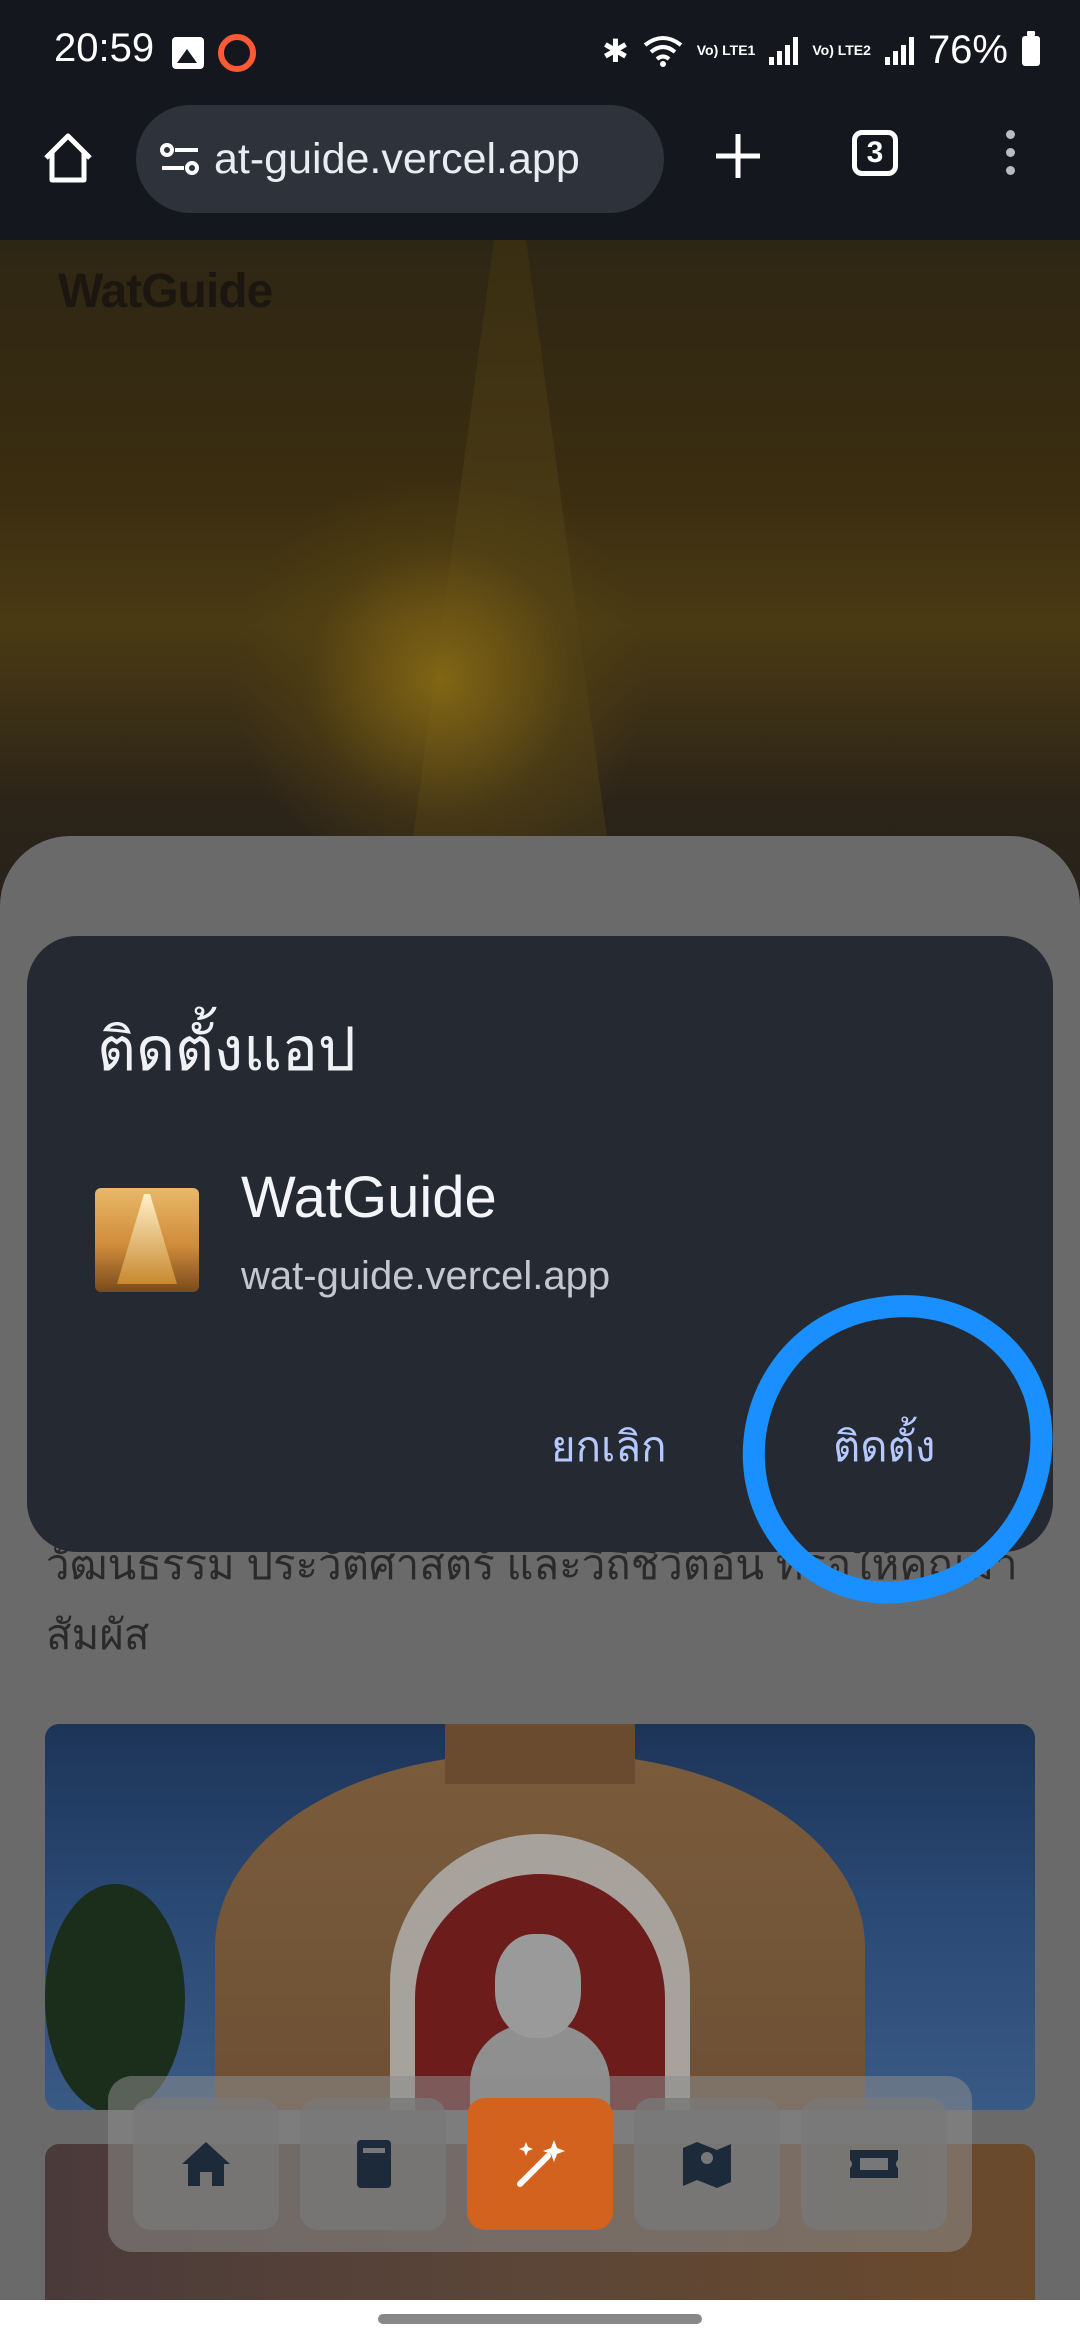  Describe the element at coordinates (226, 1049) in the screenshot. I see `dialog-title: ติดตั้งแอป` at that location.